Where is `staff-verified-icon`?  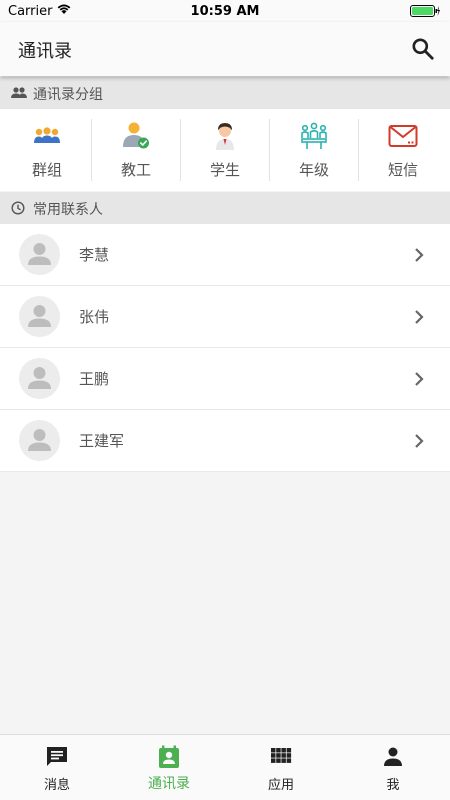
staff-verified-icon is located at coordinates (136, 135).